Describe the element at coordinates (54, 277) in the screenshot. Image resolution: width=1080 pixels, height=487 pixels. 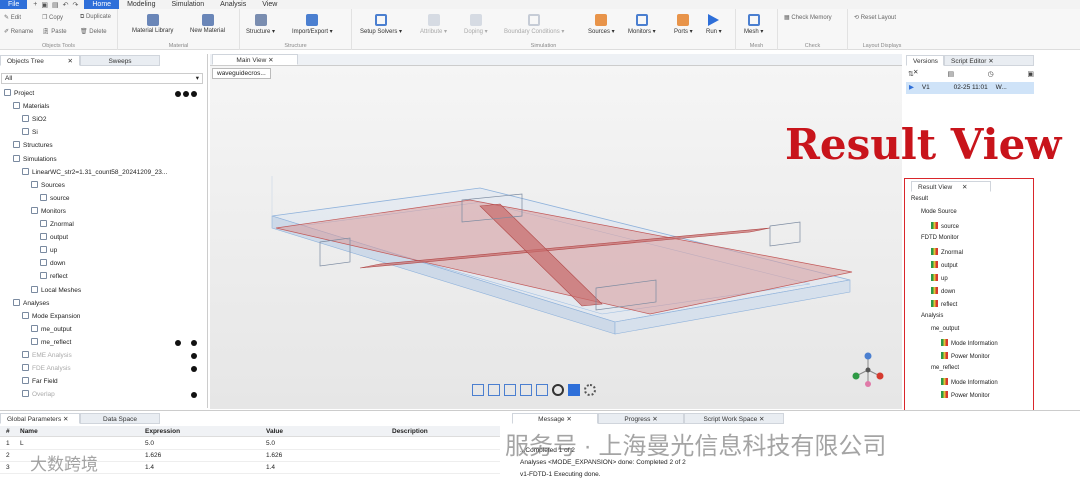
I see `tree-item: reflect` at that location.